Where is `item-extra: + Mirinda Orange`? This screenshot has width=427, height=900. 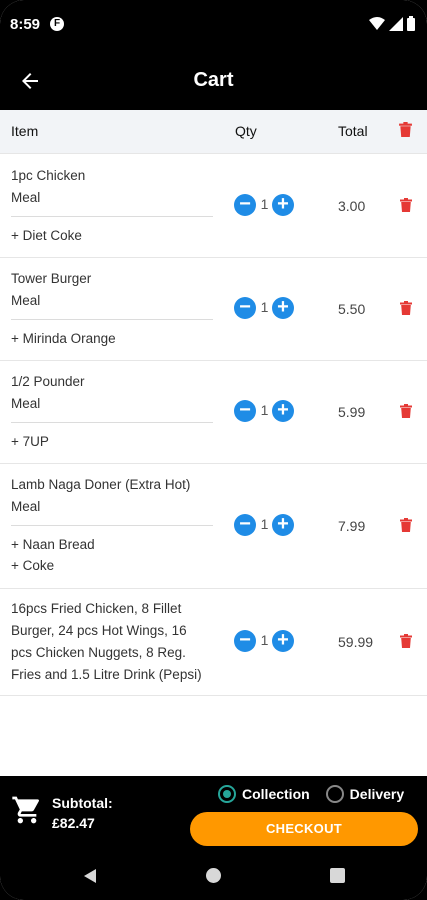 item-extra: + Mirinda Orange is located at coordinates (63, 338).